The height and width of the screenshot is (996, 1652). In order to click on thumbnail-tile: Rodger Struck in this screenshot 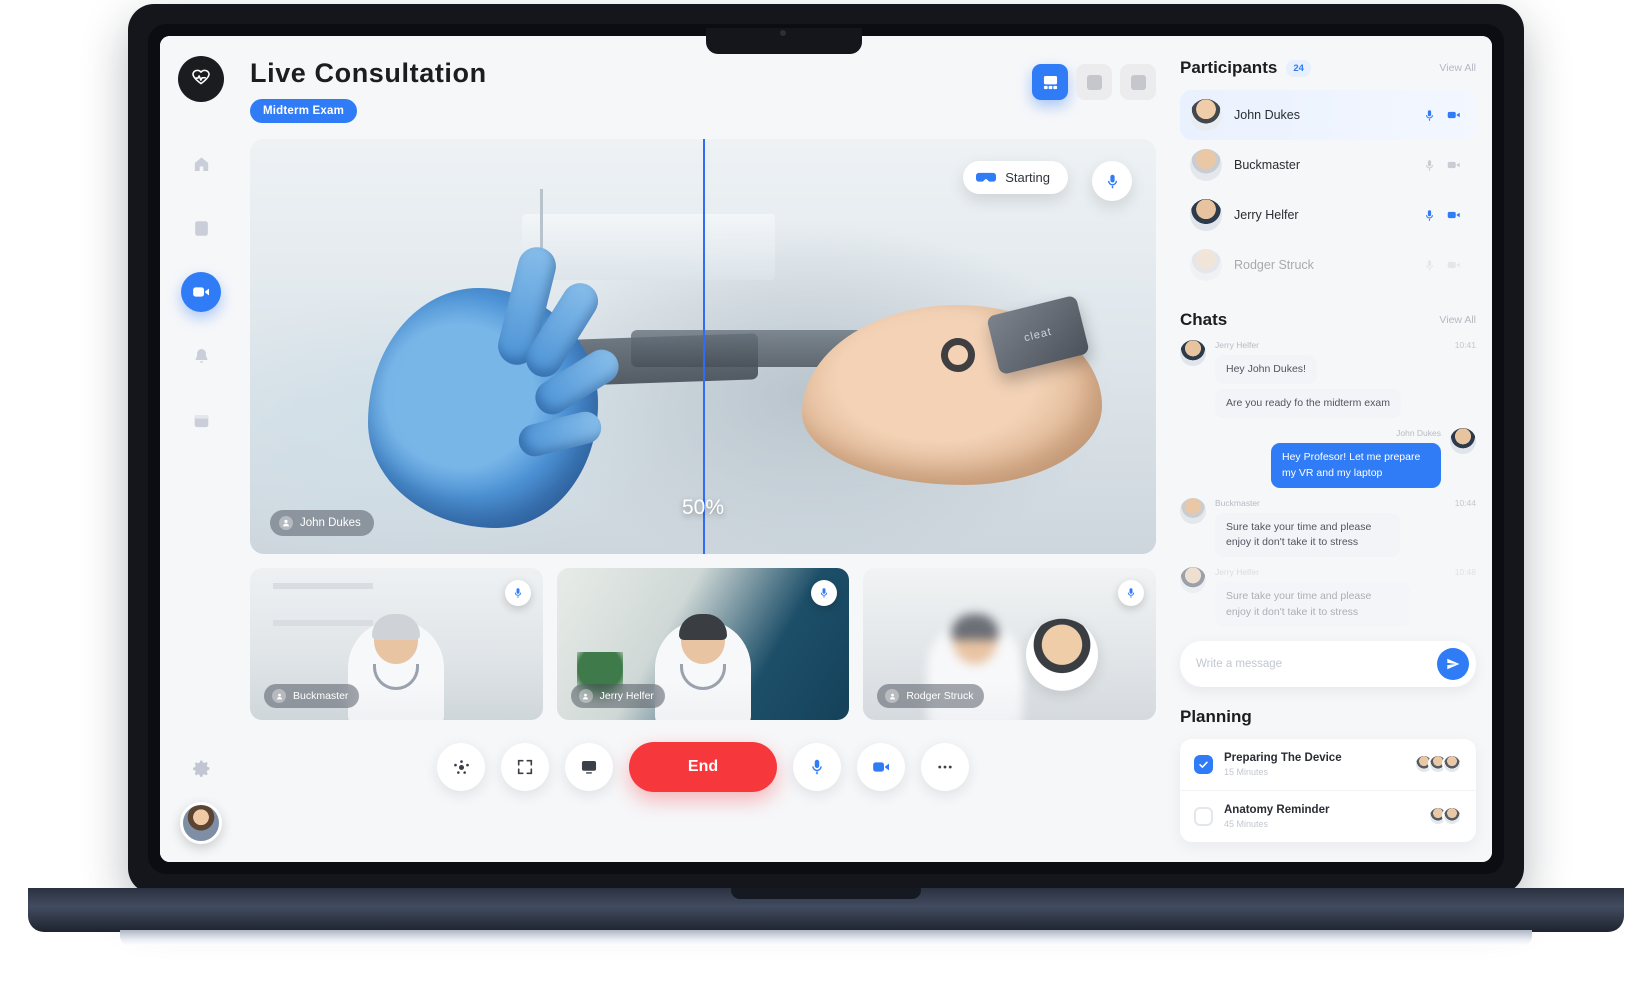, I will do `click(1010, 644)`.